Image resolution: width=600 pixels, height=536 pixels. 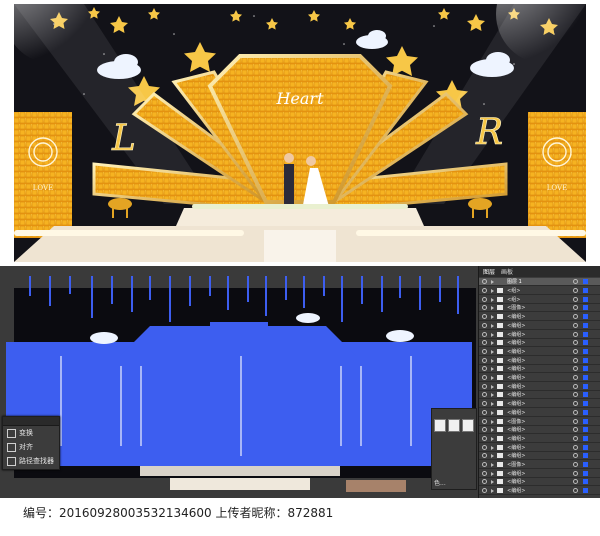 What do you see at coordinates (507, 271) in the screenshot?
I see `tab-artboards: 画板` at bounding box center [507, 271].